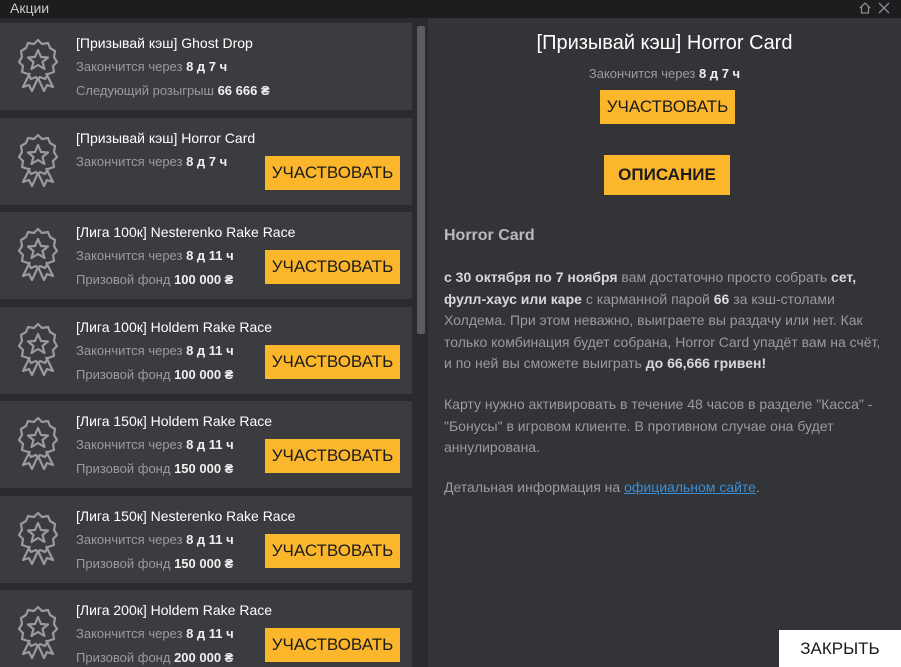 The image size is (901, 667). What do you see at coordinates (647, 298) in the screenshot?
I see `p1-text-2: с карманной парой` at bounding box center [647, 298].